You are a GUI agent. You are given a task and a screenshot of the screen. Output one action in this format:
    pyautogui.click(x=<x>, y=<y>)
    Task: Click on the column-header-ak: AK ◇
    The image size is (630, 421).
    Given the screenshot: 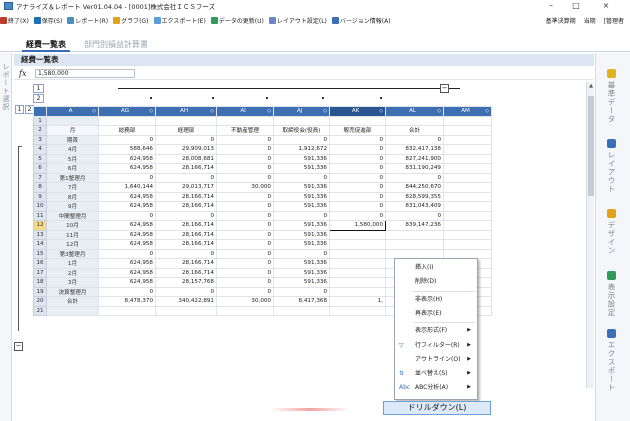 What is the action you would take?
    pyautogui.click(x=357, y=111)
    